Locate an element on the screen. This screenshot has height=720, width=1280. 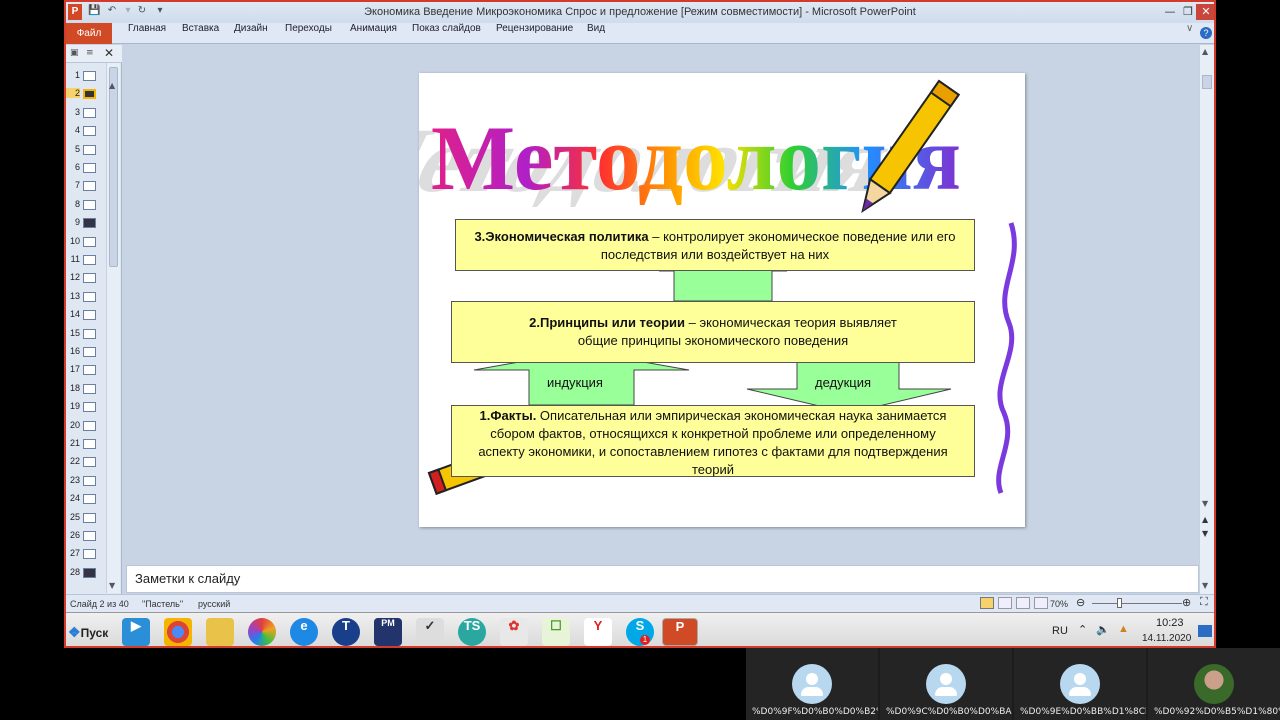
reading-view-icon is located at coordinates (1023, 603).